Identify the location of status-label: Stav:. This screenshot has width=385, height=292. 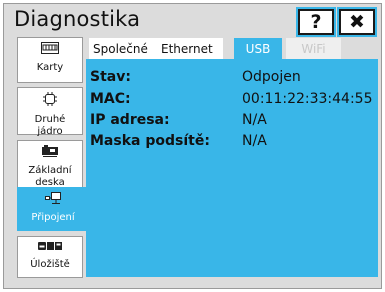
(110, 77).